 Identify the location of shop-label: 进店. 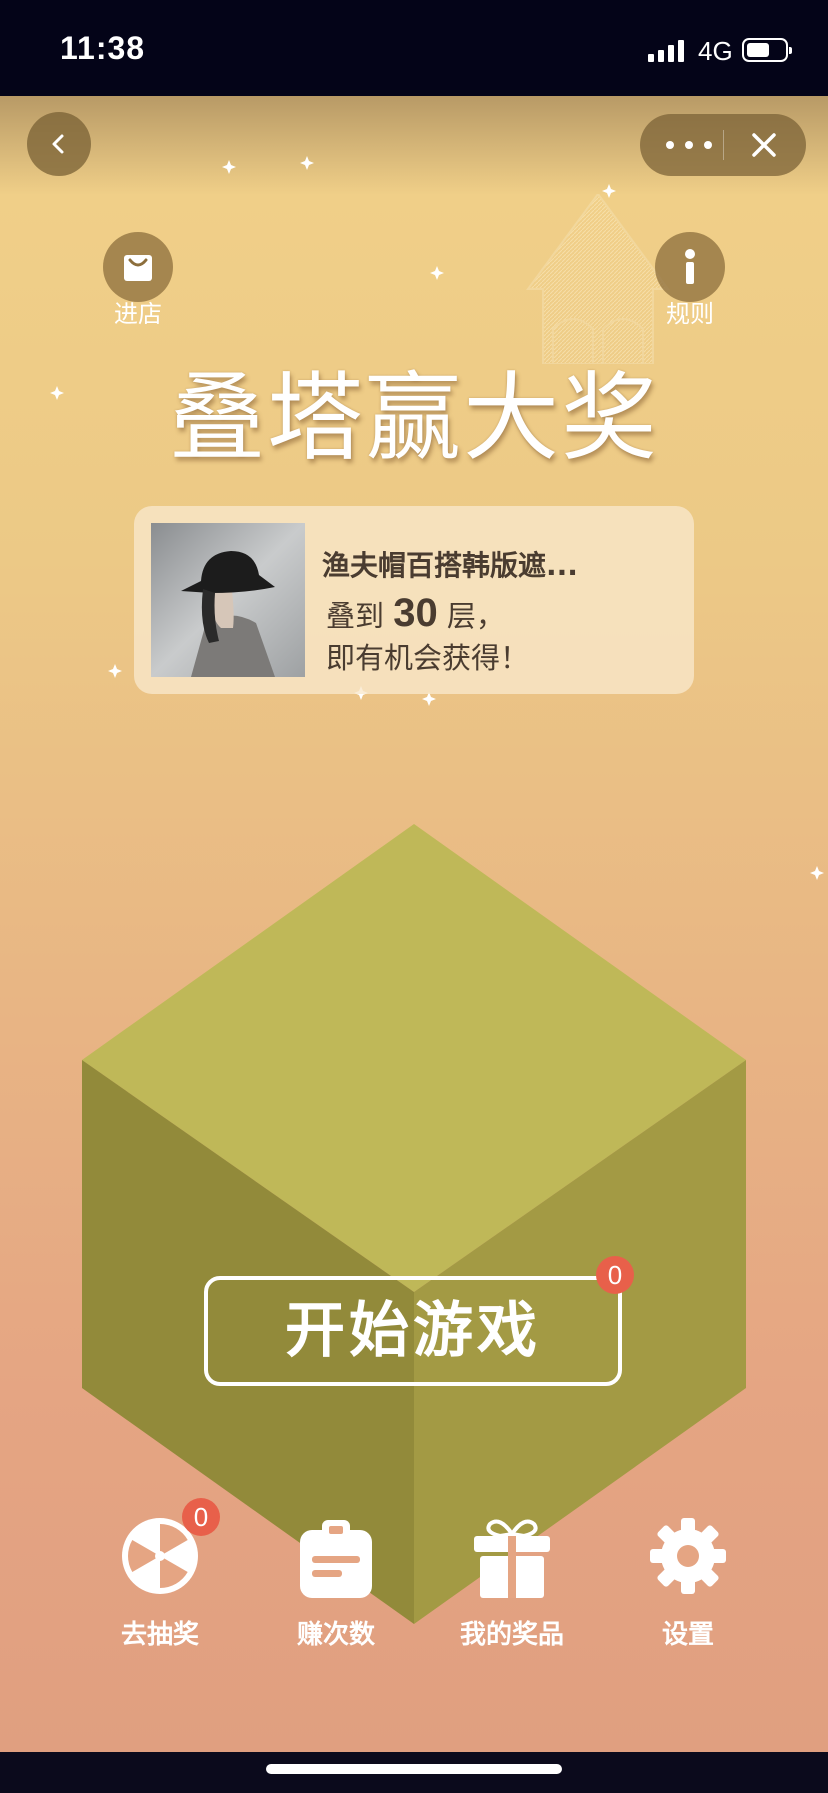
(138, 311).